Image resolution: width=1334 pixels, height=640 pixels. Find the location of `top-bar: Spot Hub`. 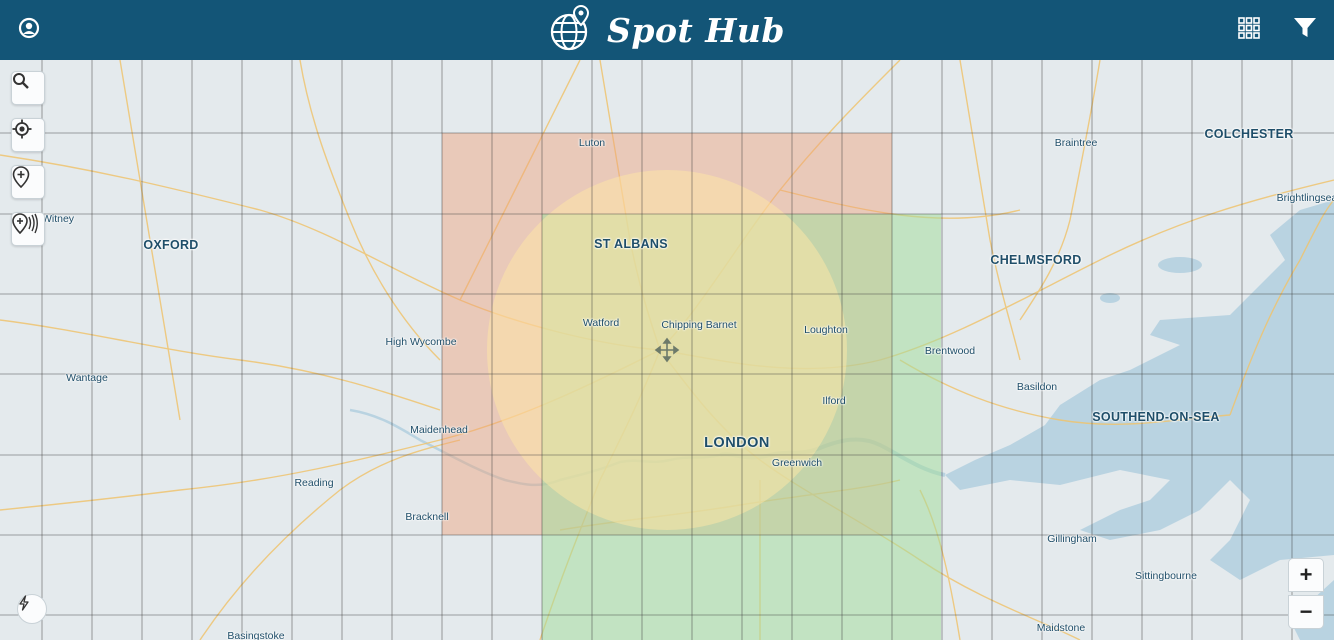

top-bar: Spot Hub is located at coordinates (667, 30).